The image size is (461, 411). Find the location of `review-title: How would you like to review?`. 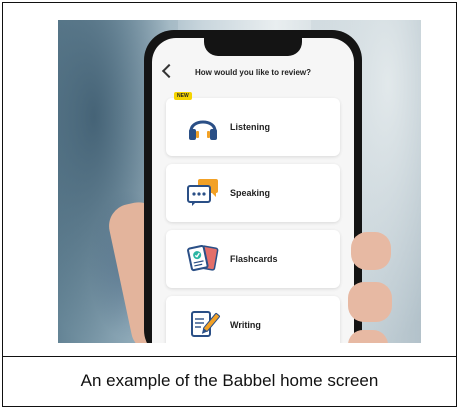

review-title: How would you like to review? is located at coordinates (252, 72).